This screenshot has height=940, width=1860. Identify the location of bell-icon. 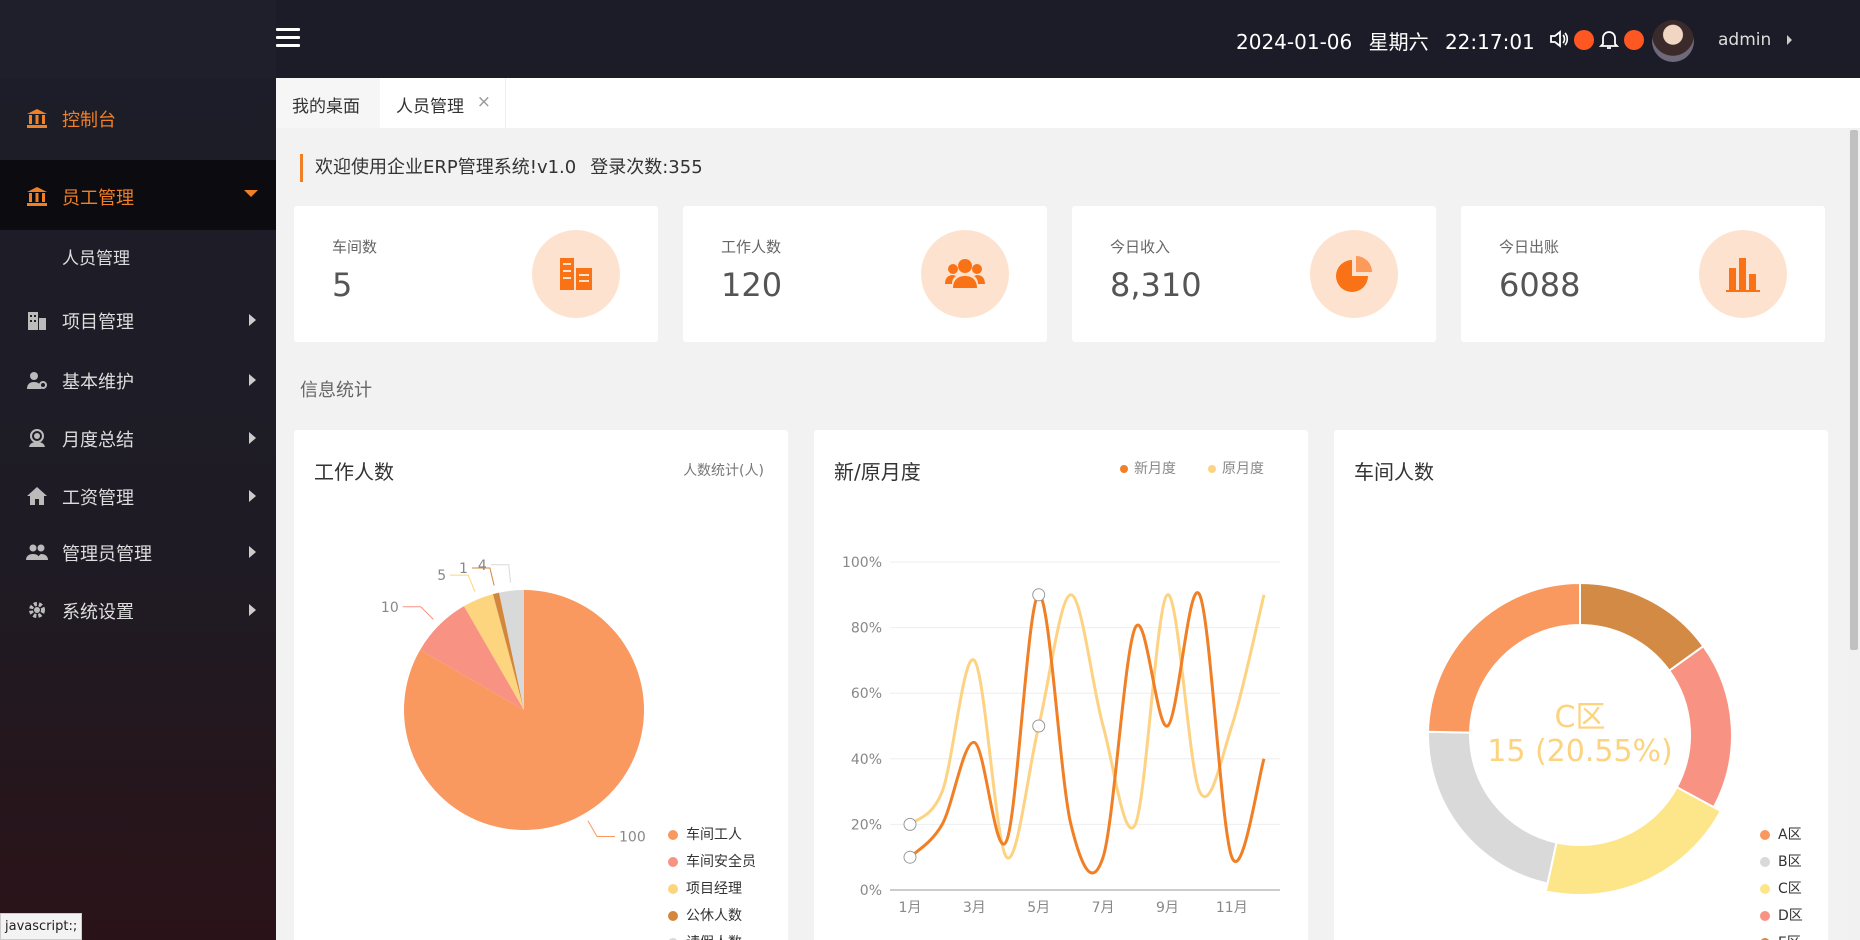
(1609, 41).